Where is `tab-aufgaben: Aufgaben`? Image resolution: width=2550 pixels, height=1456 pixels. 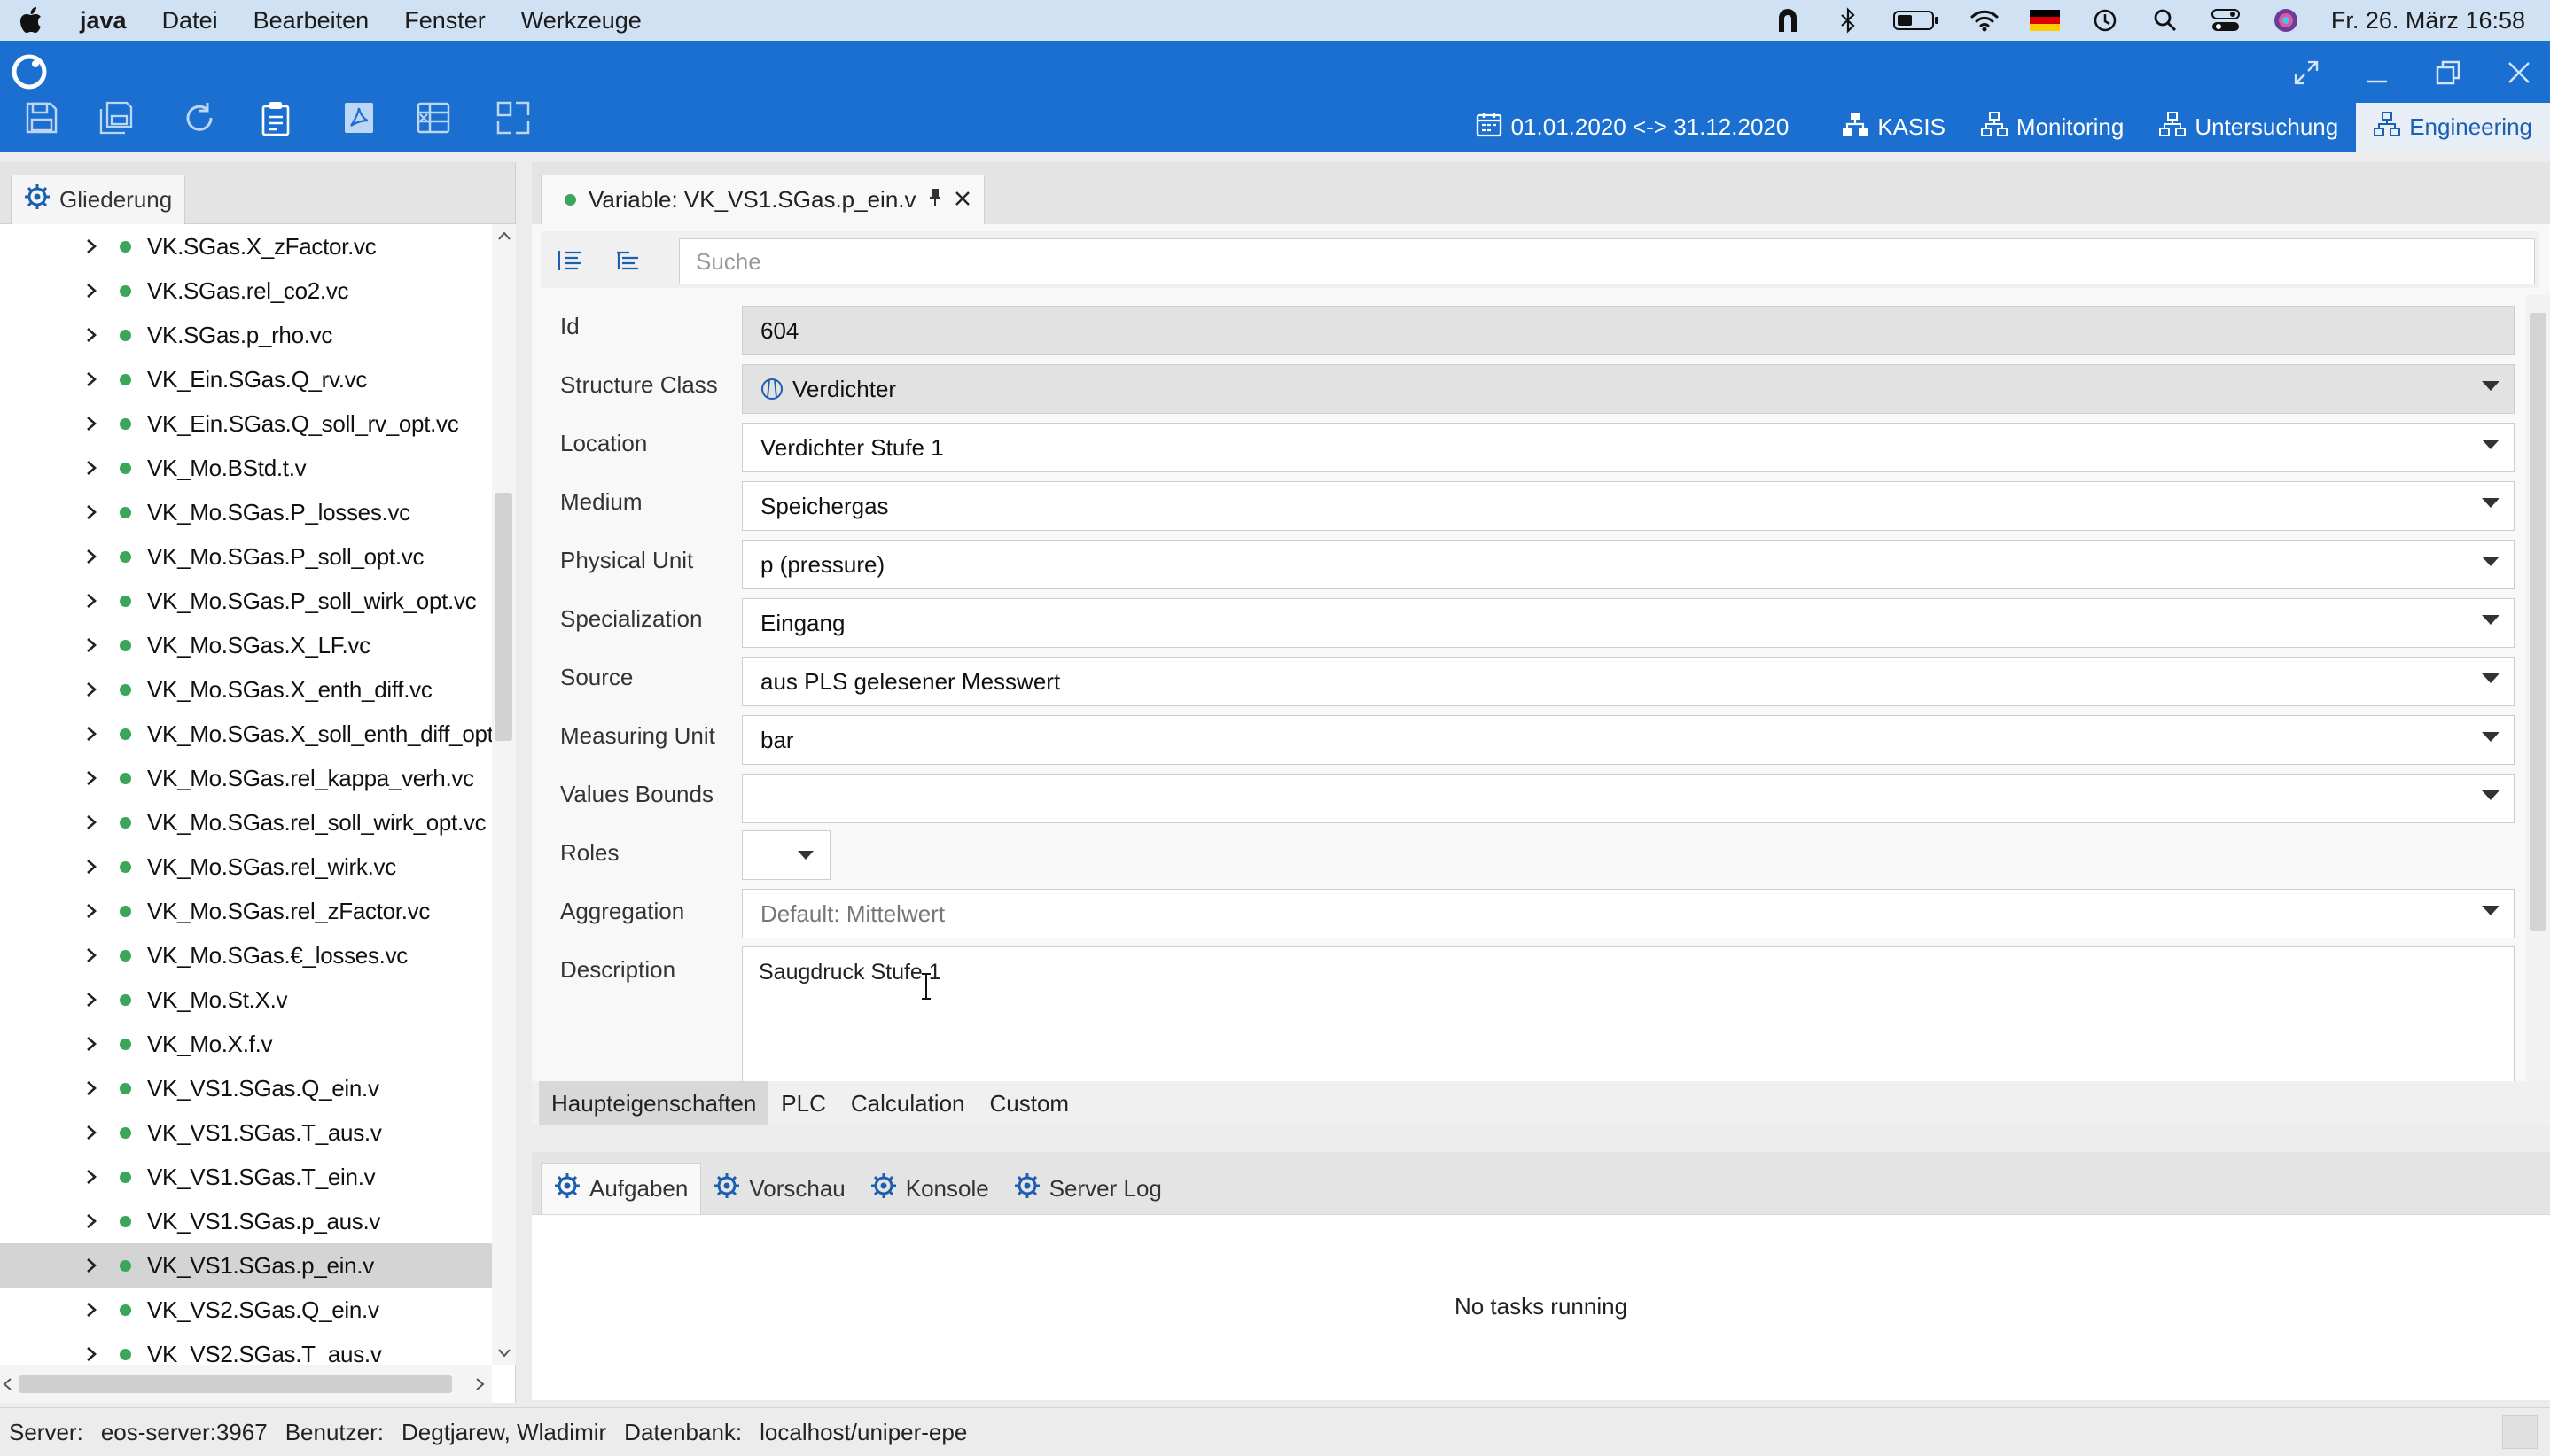 tab-aufgaben: Aufgaben is located at coordinates (621, 1188).